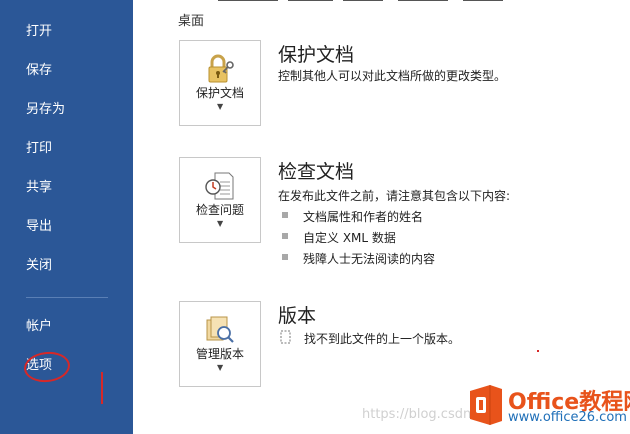  I want to click on inspect-bullet-3: 残障人士无法阅读的内容, so click(369, 259).